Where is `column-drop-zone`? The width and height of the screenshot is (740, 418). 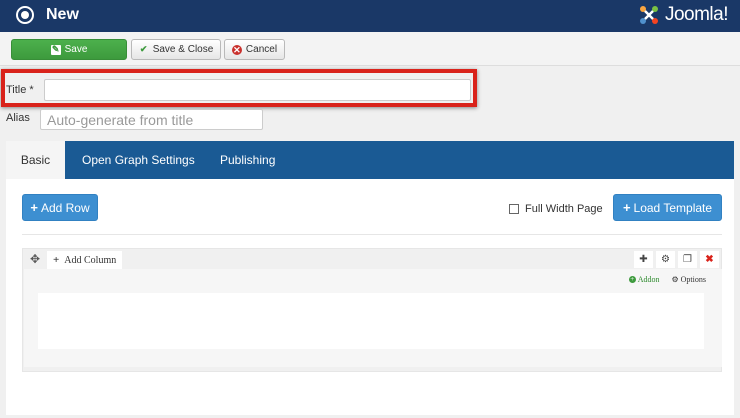
column-drop-zone is located at coordinates (371, 321).